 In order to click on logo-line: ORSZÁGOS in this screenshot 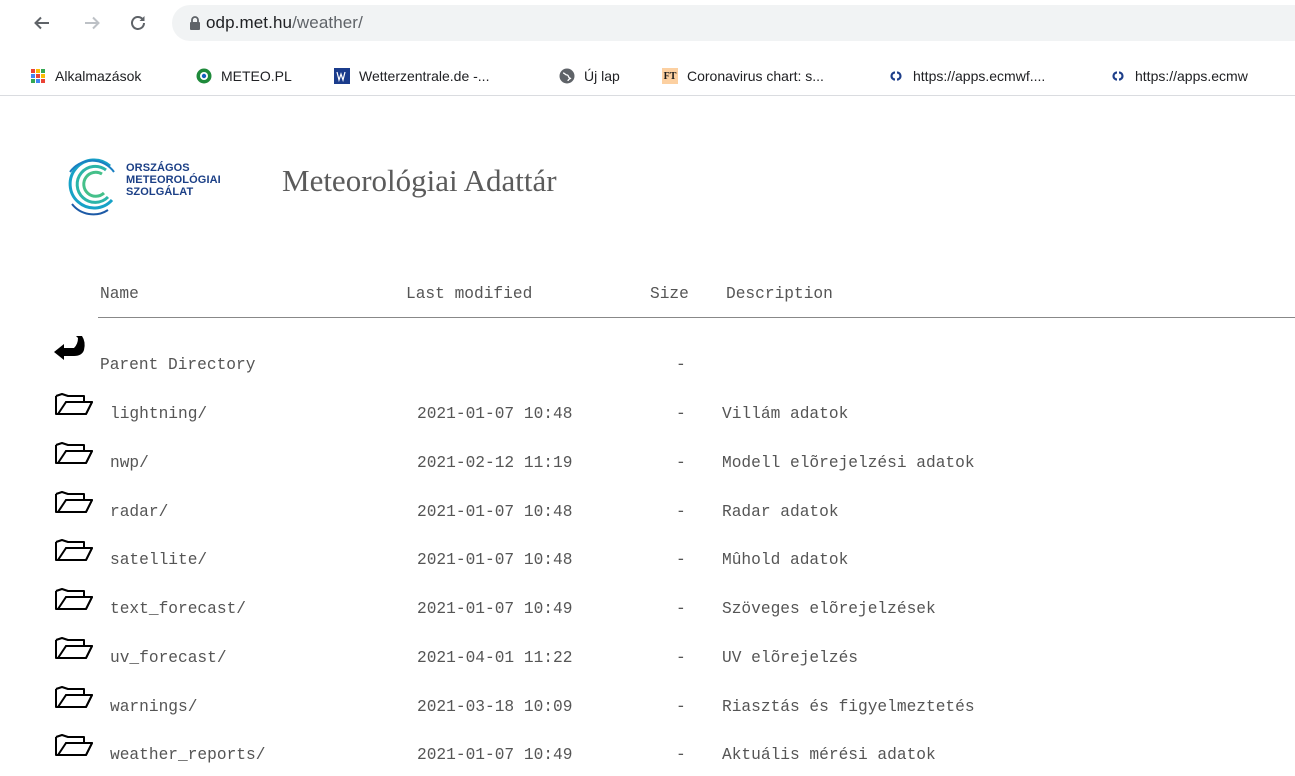, I will do `click(158, 168)`.